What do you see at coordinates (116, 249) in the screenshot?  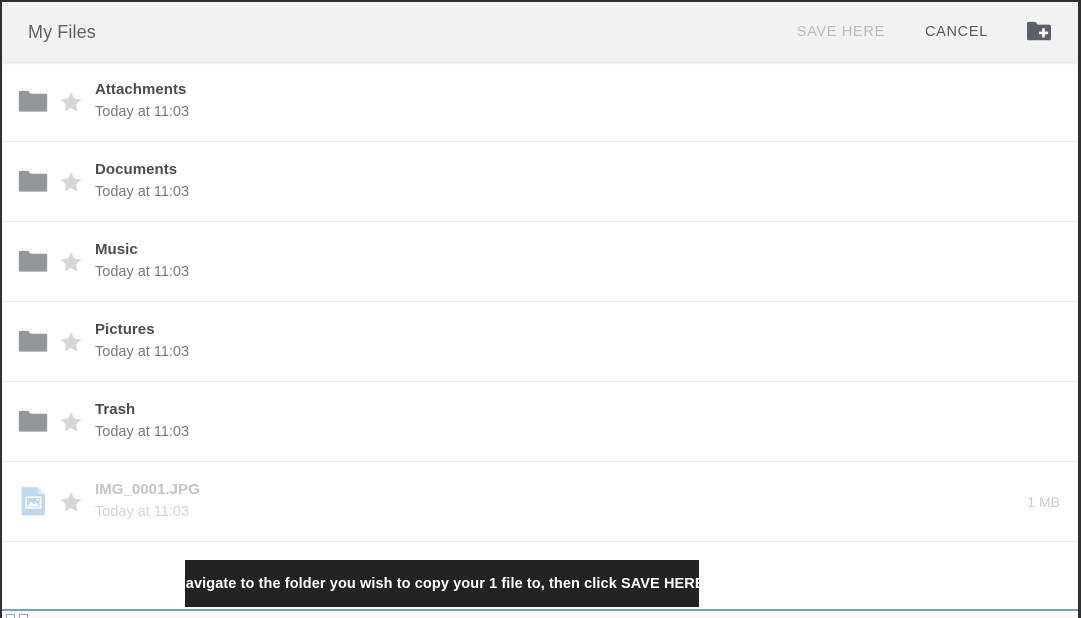 I see `file-name: Music` at bounding box center [116, 249].